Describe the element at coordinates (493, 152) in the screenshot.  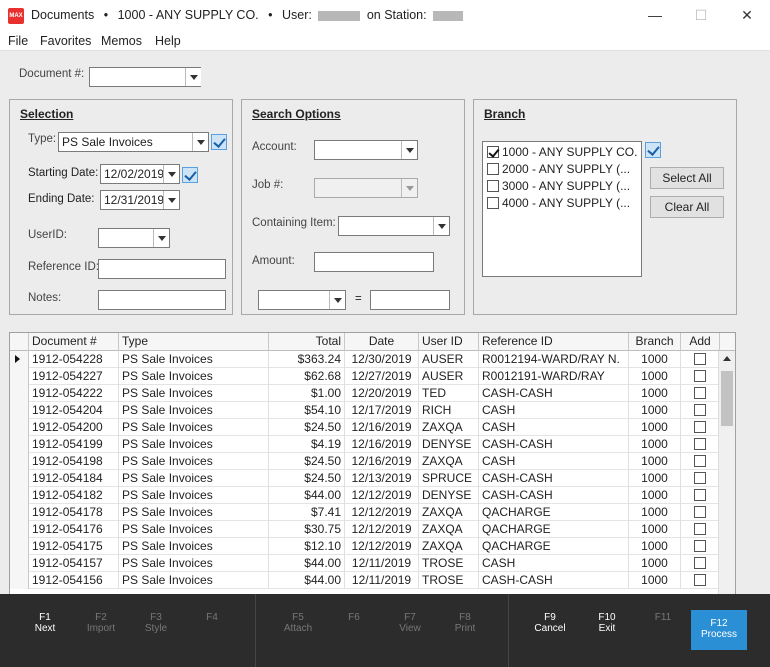
I see `checkbox-checked-icon` at that location.